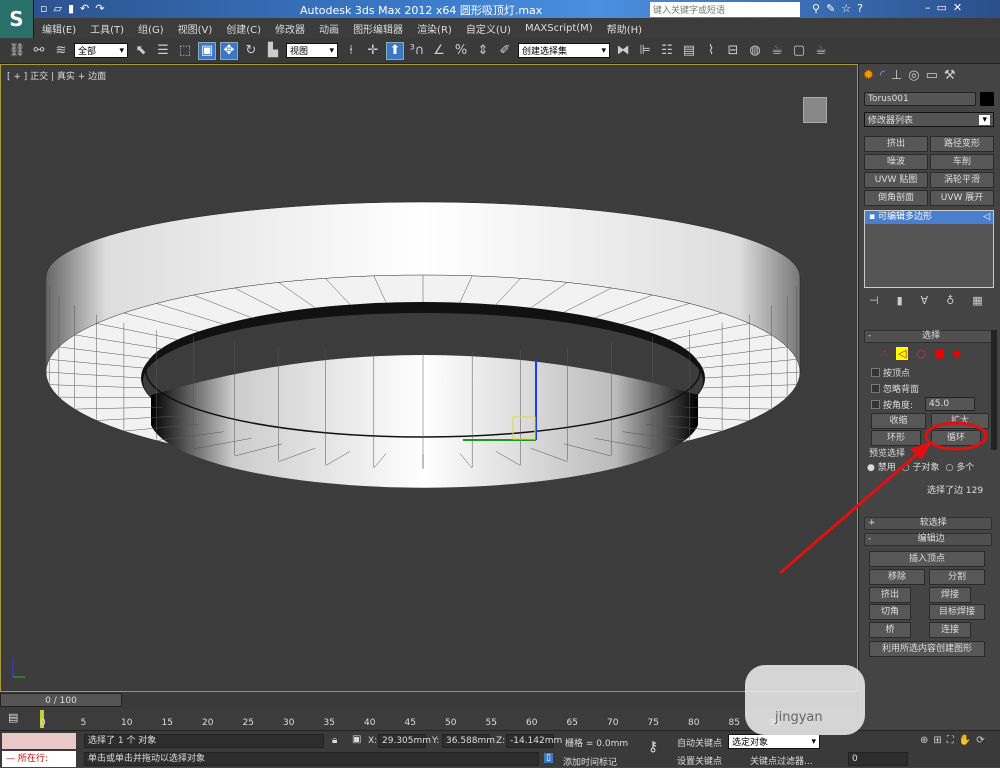 This screenshot has height=768, width=1000. I want to click on modifier-button: 噪波, so click(896, 162).